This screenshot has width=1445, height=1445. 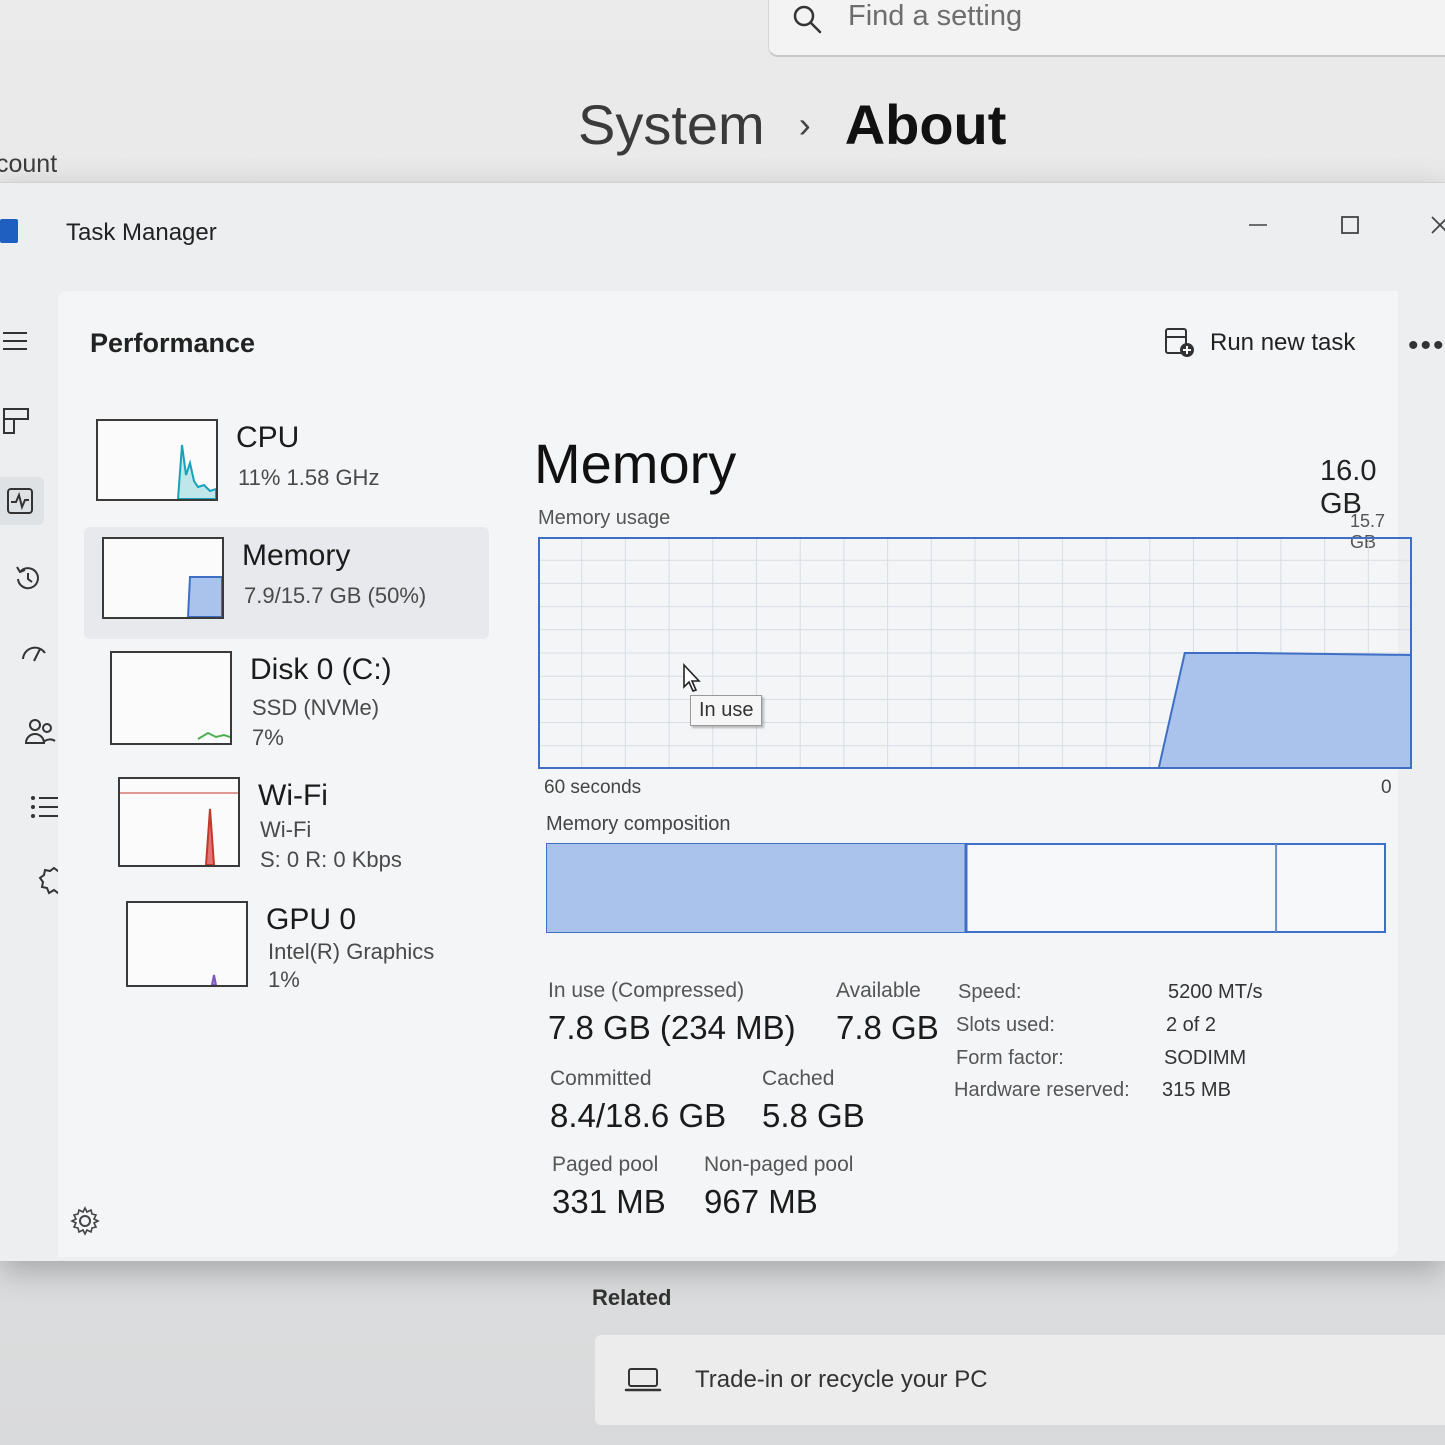 What do you see at coordinates (9, 231) in the screenshot?
I see `task-manager-app-icon` at bounding box center [9, 231].